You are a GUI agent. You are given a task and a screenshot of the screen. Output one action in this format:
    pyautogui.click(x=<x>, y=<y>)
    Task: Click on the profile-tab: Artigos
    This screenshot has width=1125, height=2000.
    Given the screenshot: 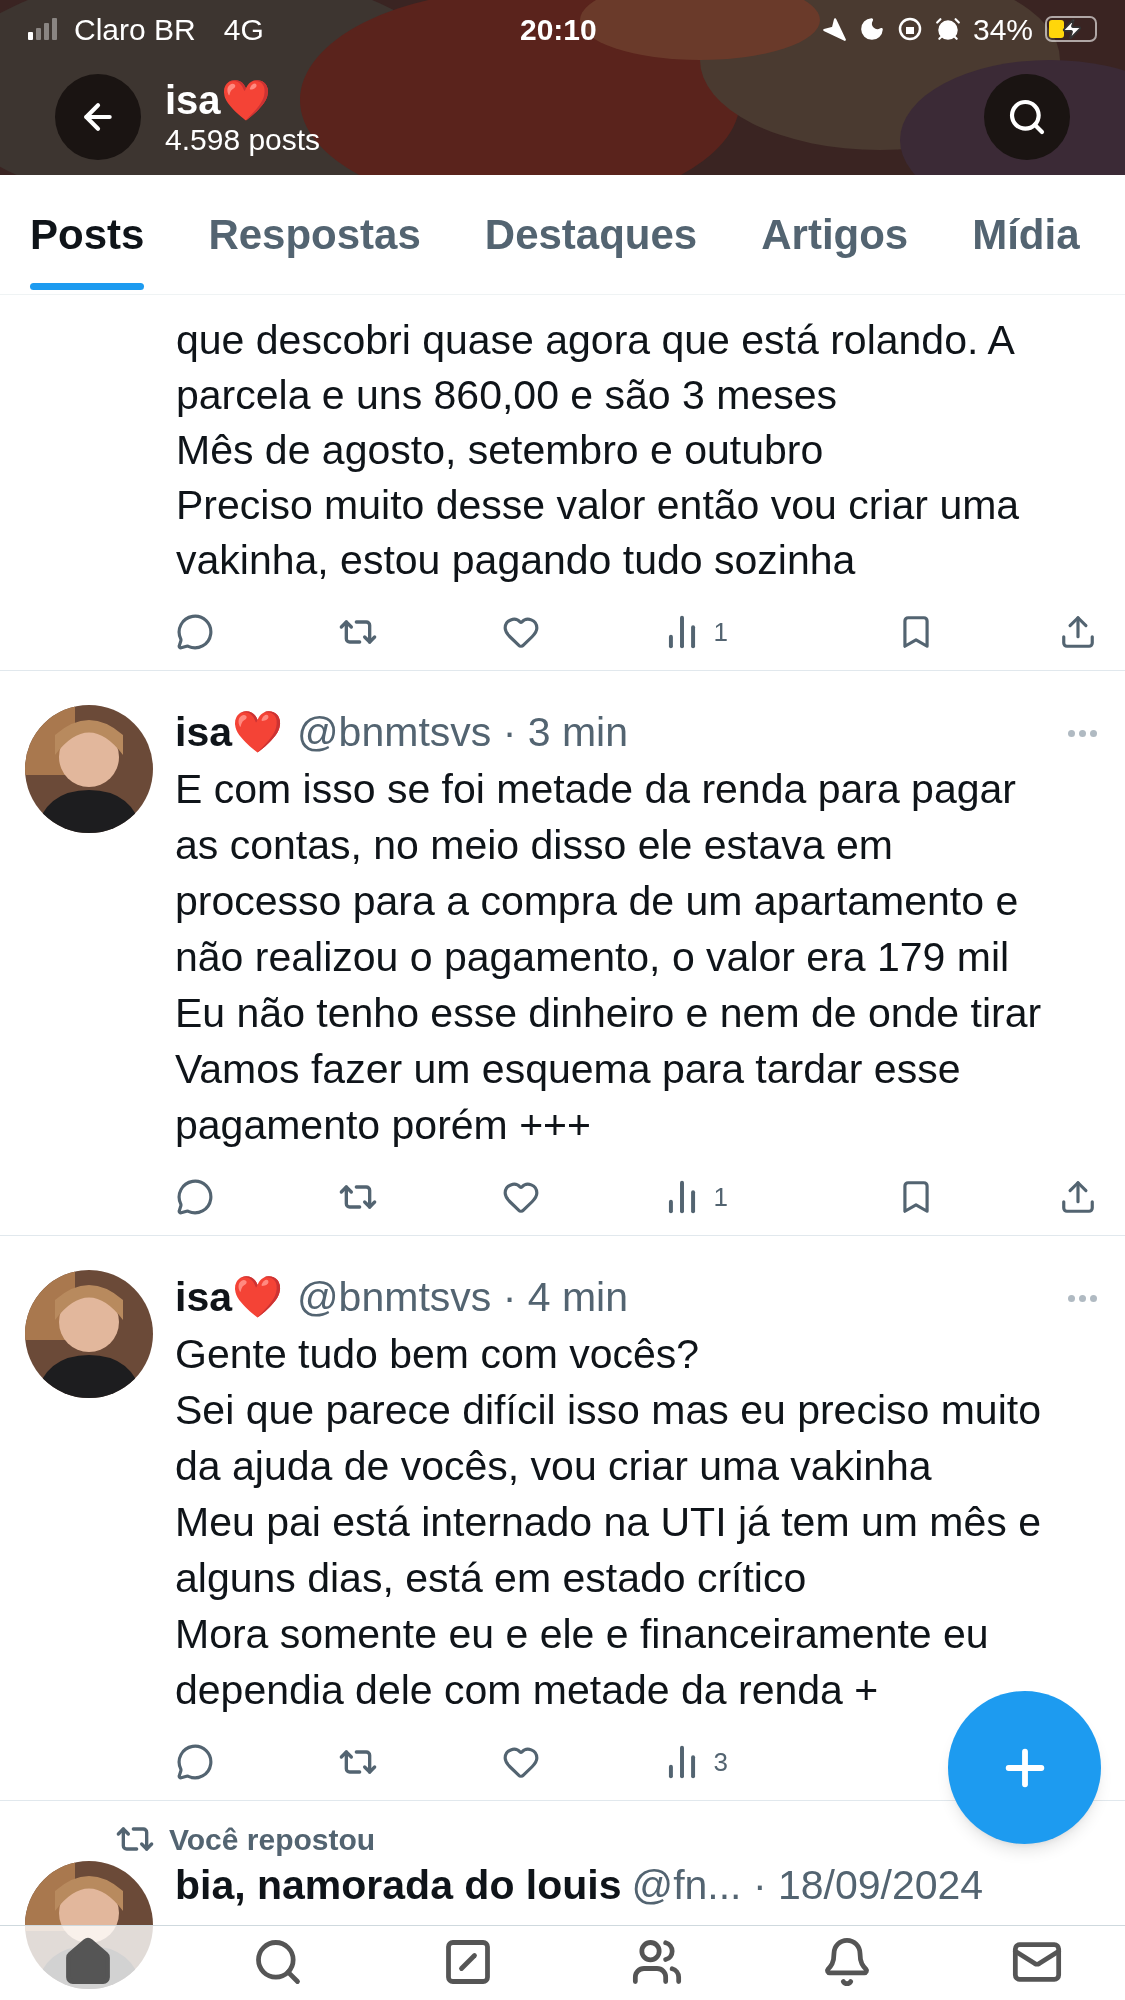 What is the action you would take?
    pyautogui.click(x=835, y=234)
    